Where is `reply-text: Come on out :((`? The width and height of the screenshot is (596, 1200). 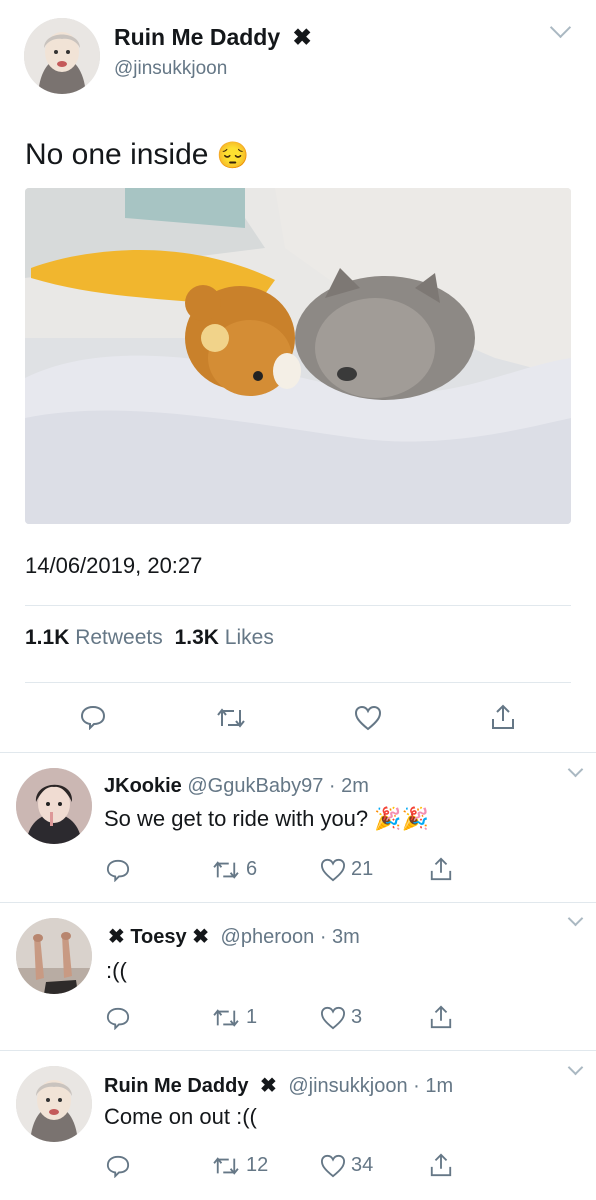
reply-text: Come on out :(( is located at coordinates (180, 1116).